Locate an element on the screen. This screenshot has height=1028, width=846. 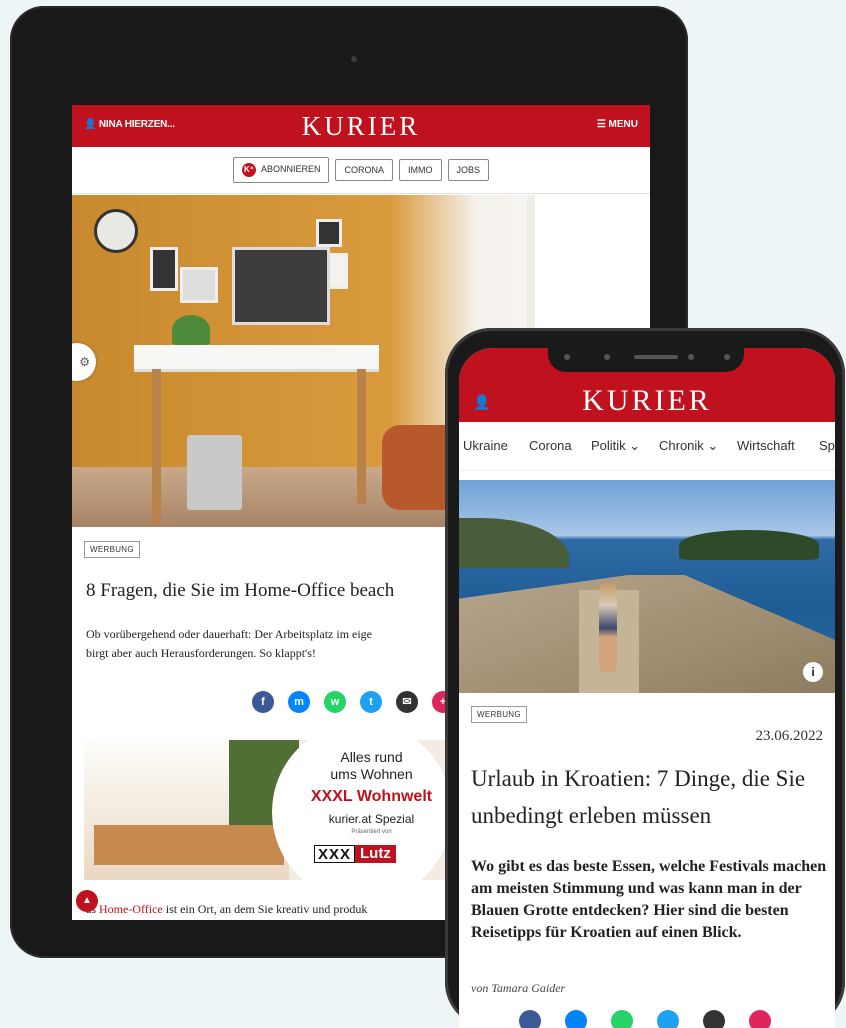
ad-presented: Präsentiert von is located at coordinates (371, 832).